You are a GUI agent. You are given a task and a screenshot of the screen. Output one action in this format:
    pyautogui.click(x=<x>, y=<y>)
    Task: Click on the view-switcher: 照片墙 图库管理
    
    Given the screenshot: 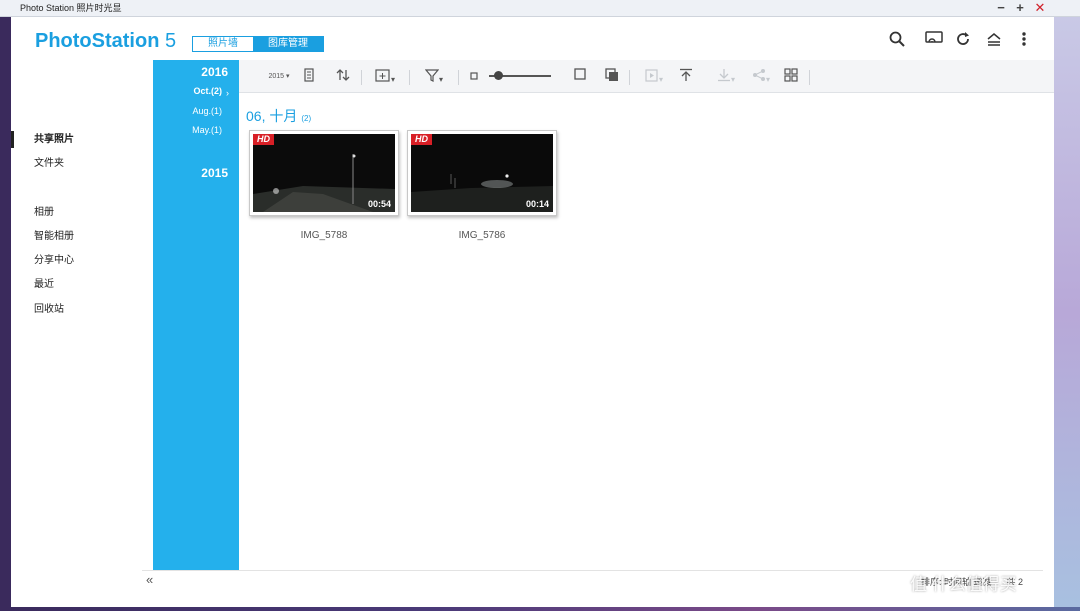 What is the action you would take?
    pyautogui.click(x=258, y=44)
    